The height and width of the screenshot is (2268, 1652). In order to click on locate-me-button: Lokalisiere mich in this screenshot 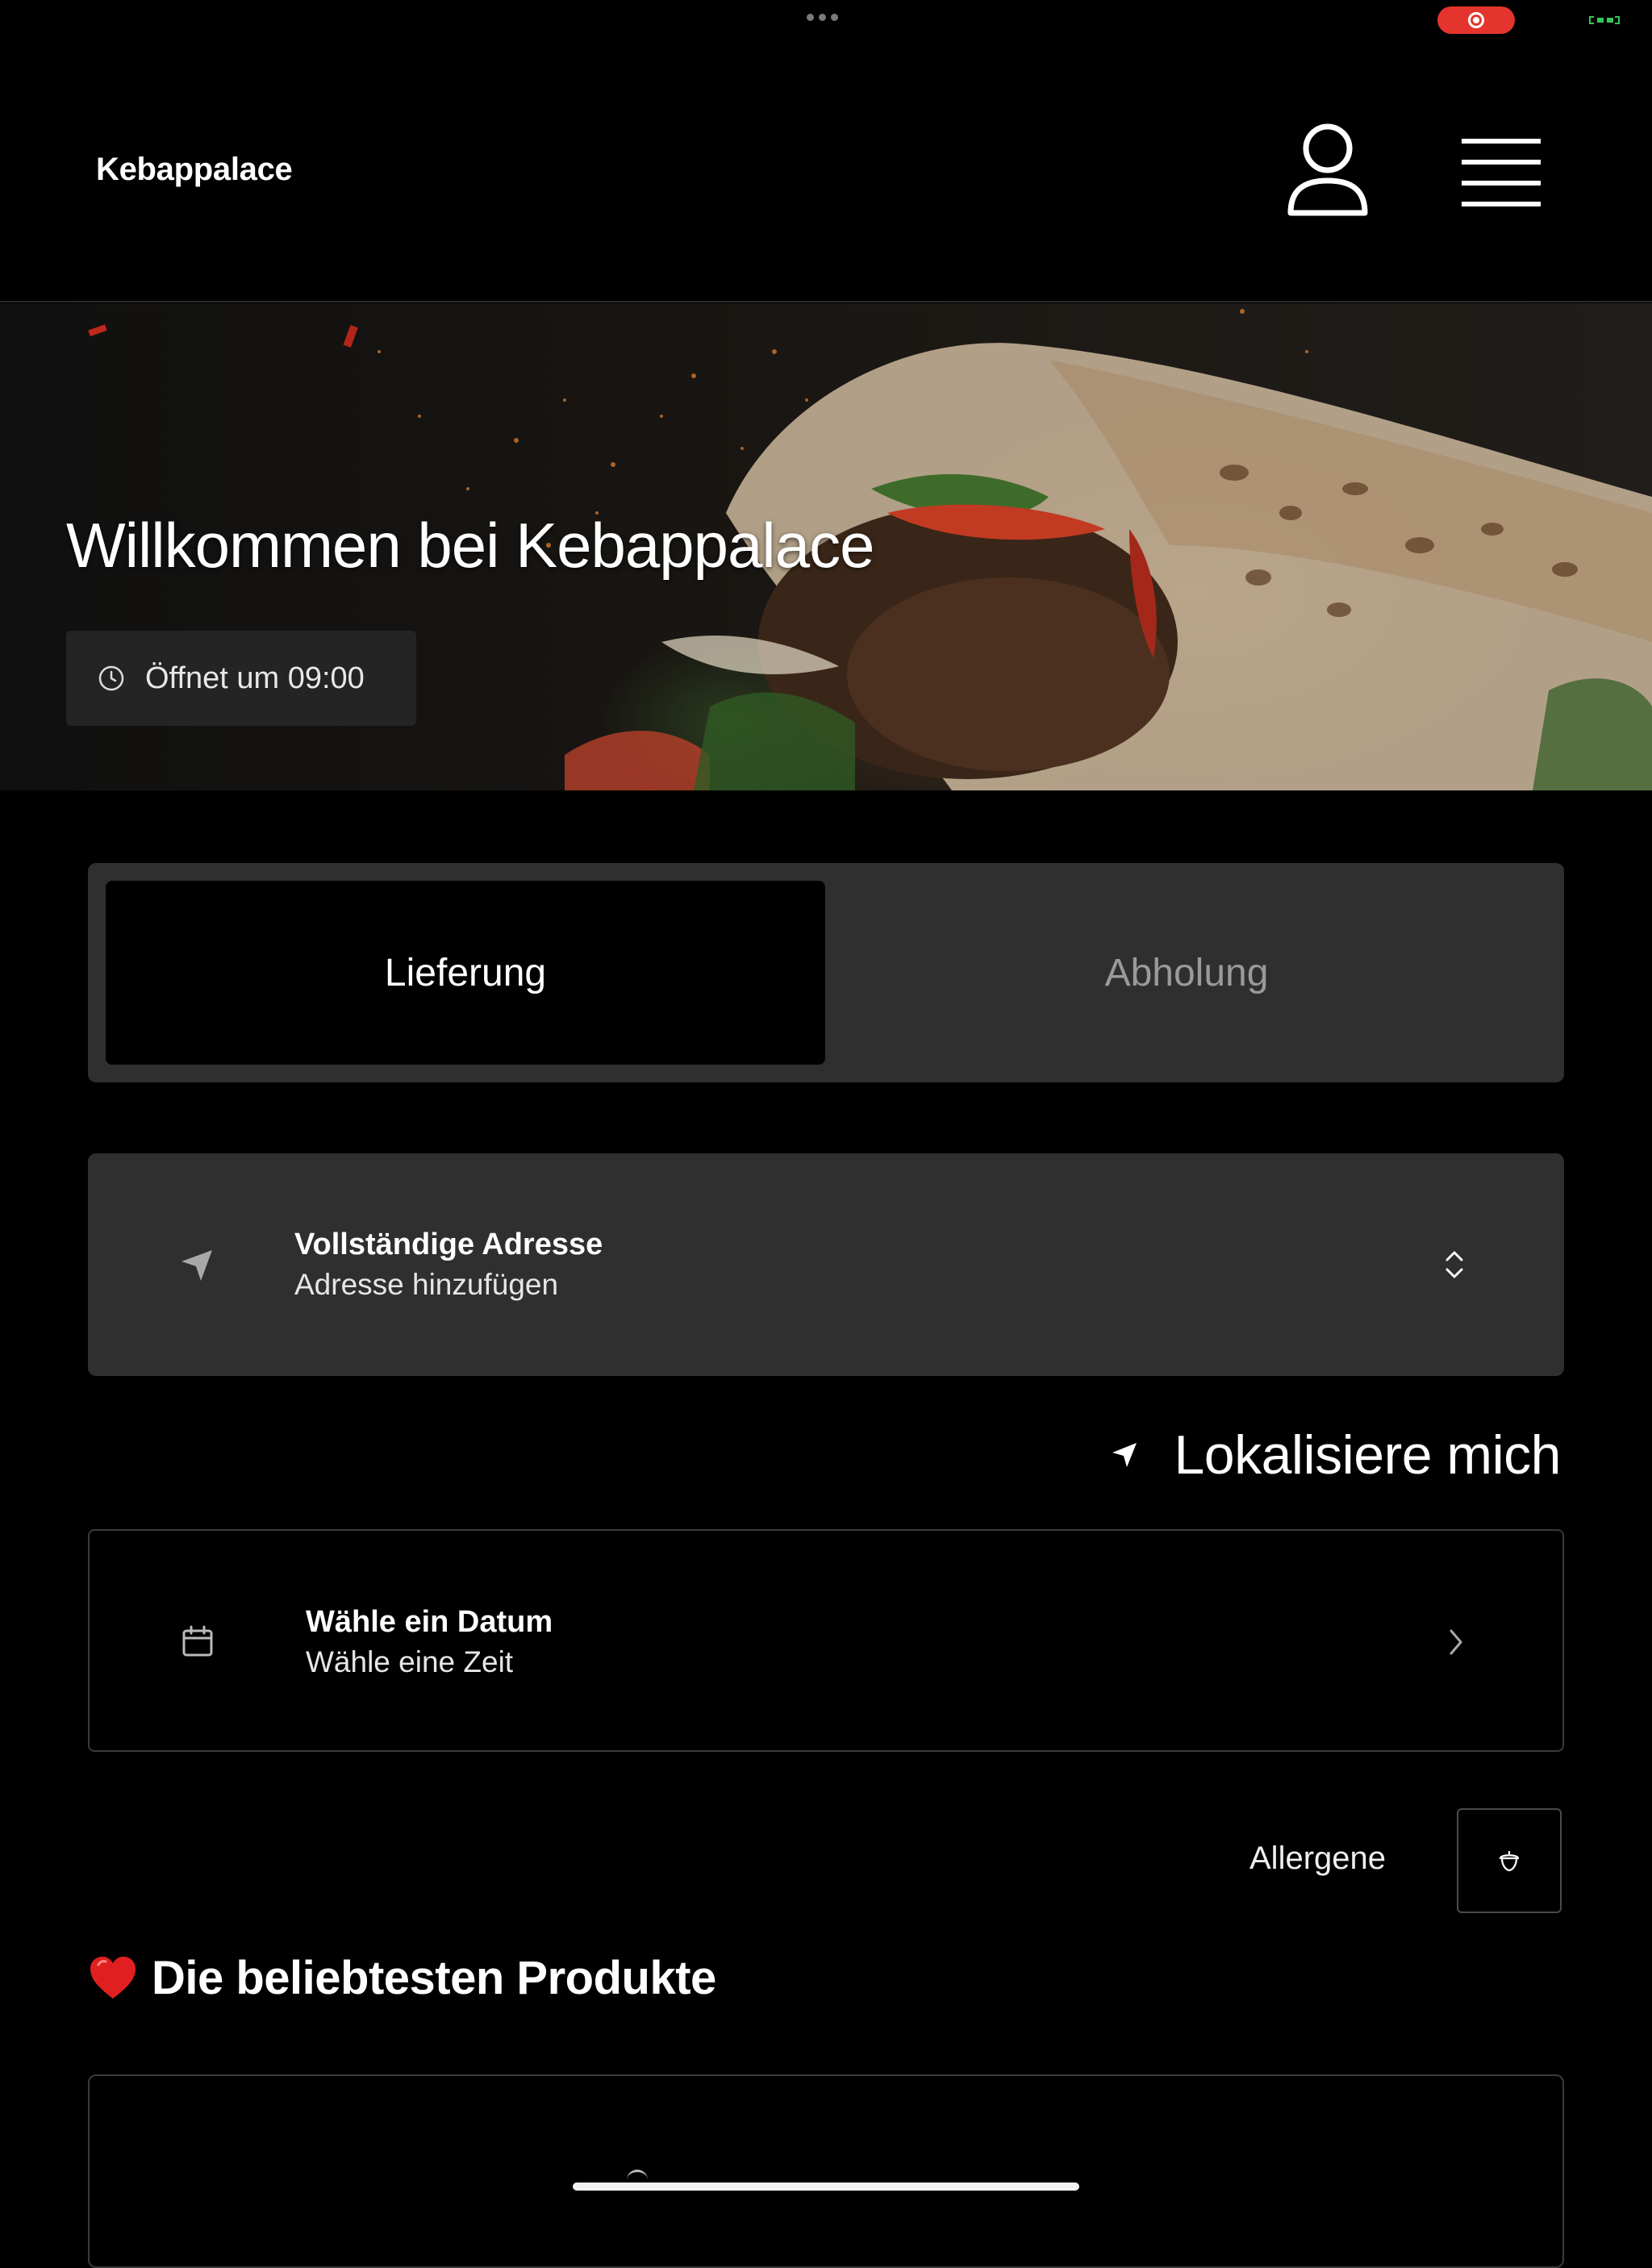, I will do `click(1335, 1455)`.